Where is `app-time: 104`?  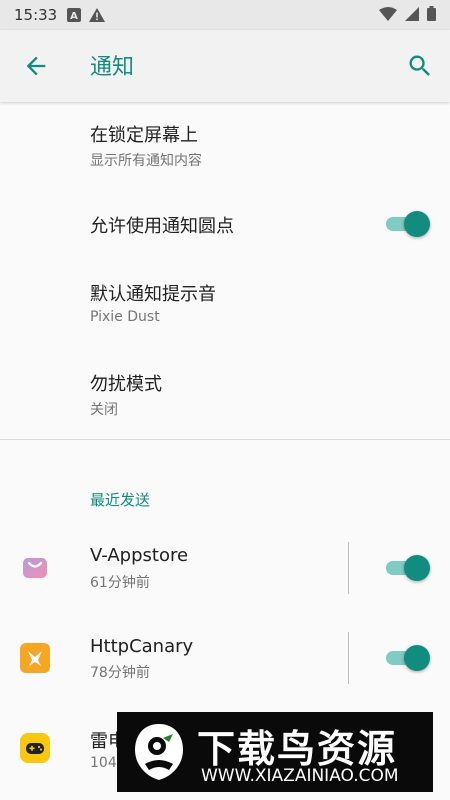 app-time: 104 is located at coordinates (103, 763).